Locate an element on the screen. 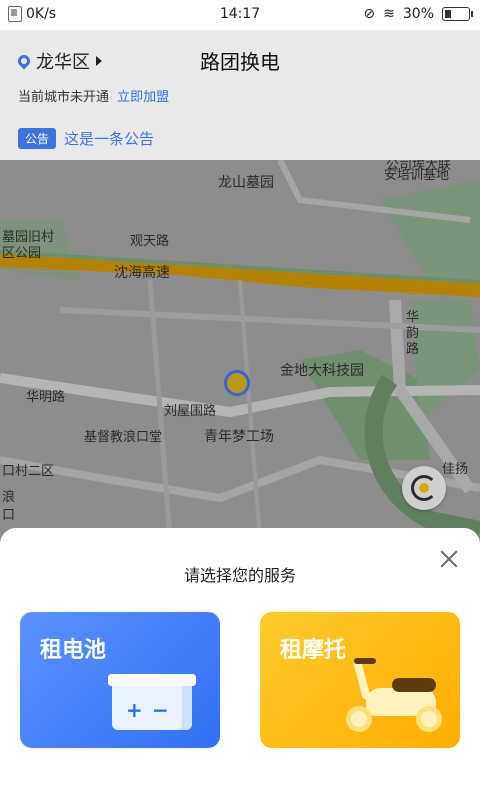 The image size is (480, 800). status-right: ⊘ ≋ 30% is located at coordinates (418, 14).